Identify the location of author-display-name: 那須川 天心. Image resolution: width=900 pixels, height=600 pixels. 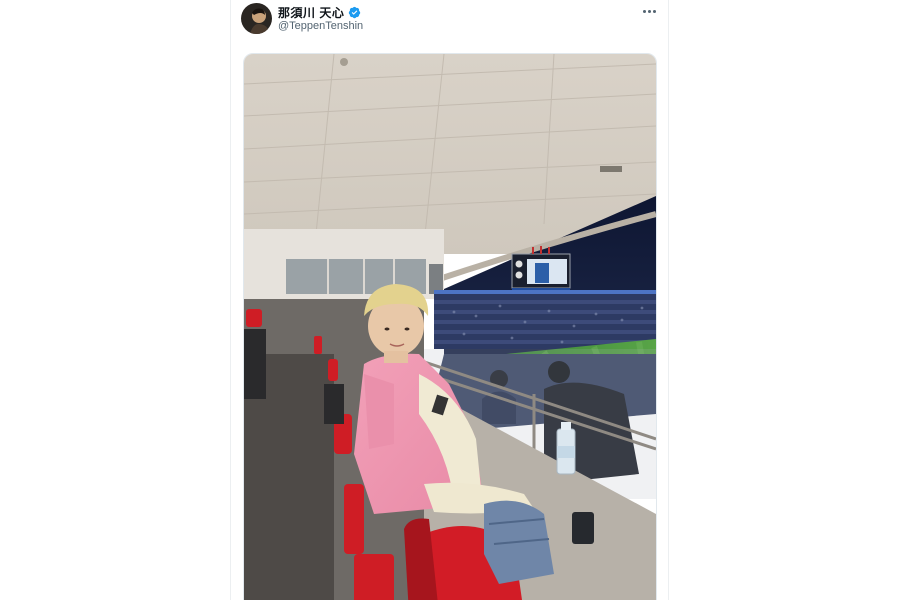
(311, 13).